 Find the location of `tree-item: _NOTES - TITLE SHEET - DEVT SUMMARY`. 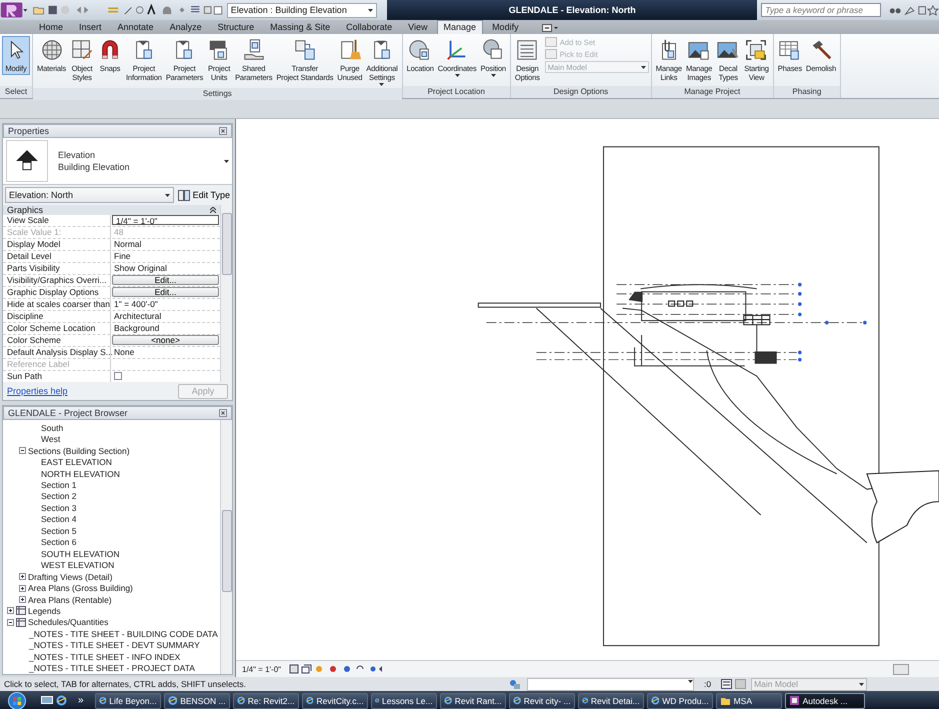

tree-item: _NOTES - TITLE SHEET - DEVT SUMMARY is located at coordinates (114, 645).